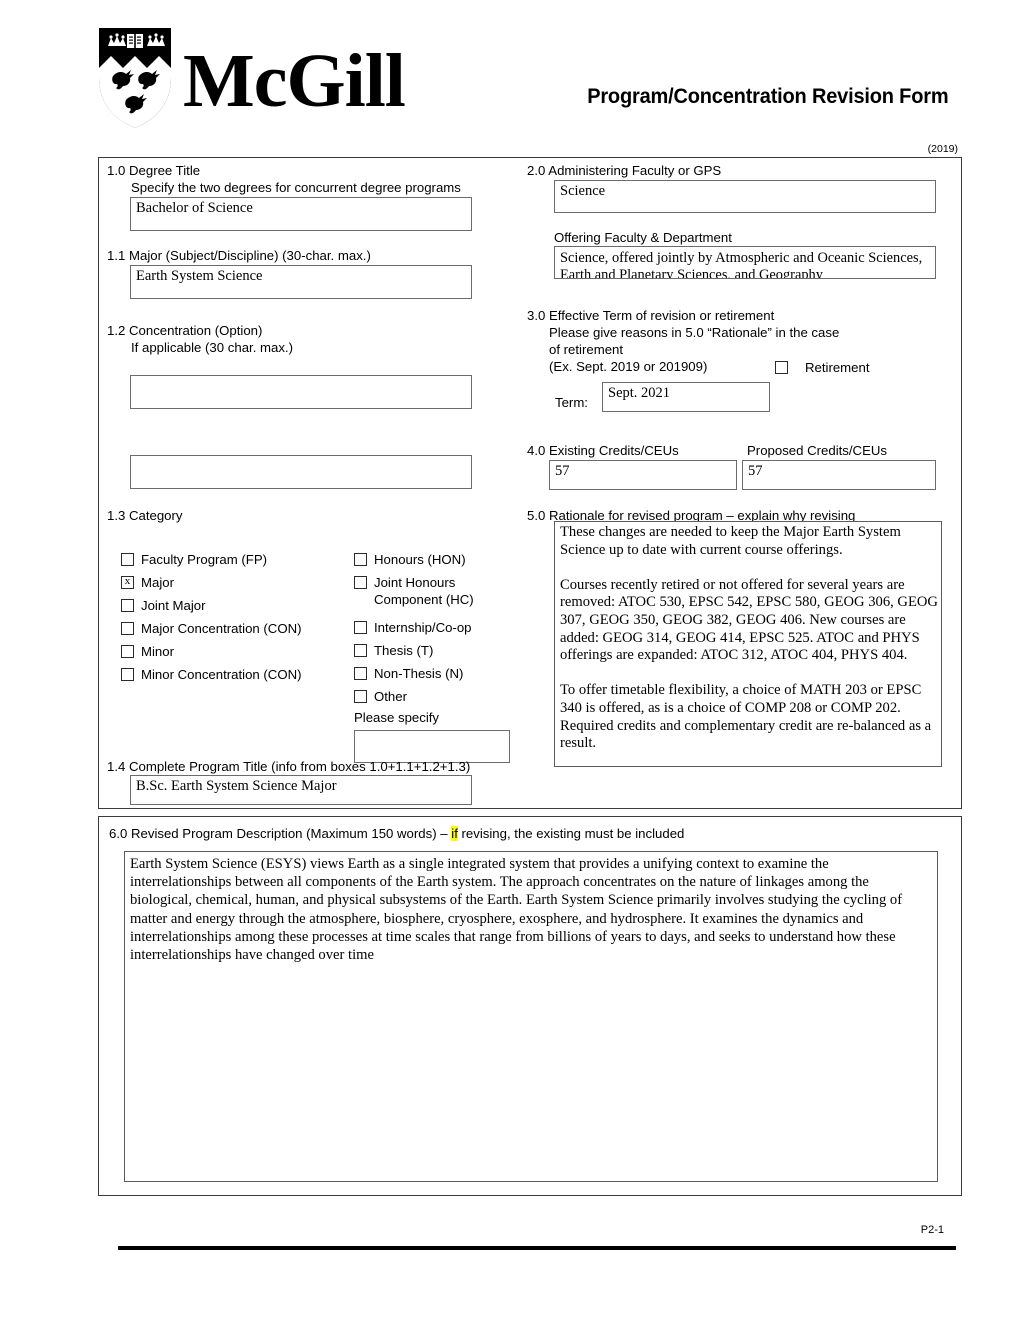 This screenshot has width=1020, height=1320. Describe the element at coordinates (628, 366) in the screenshot. I see `hint-3-0-line-3: (Ex. Sept. 2019 or 201909)` at that location.